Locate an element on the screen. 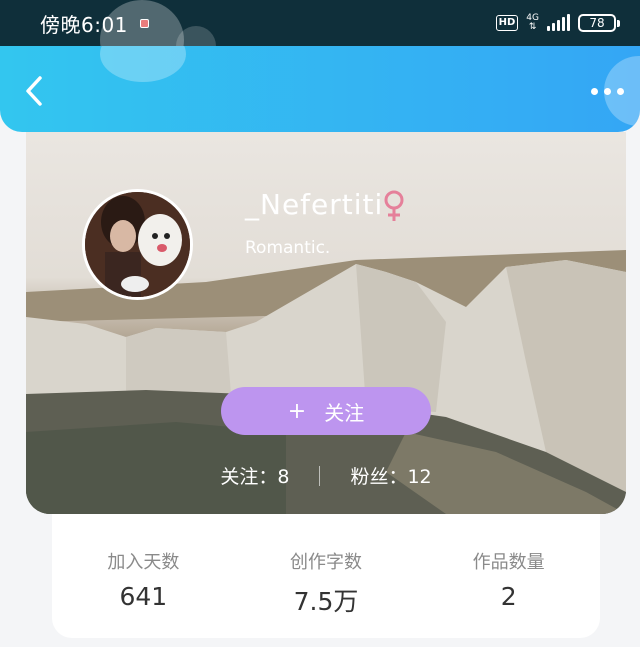  stats-divider is located at coordinates (320, 475).